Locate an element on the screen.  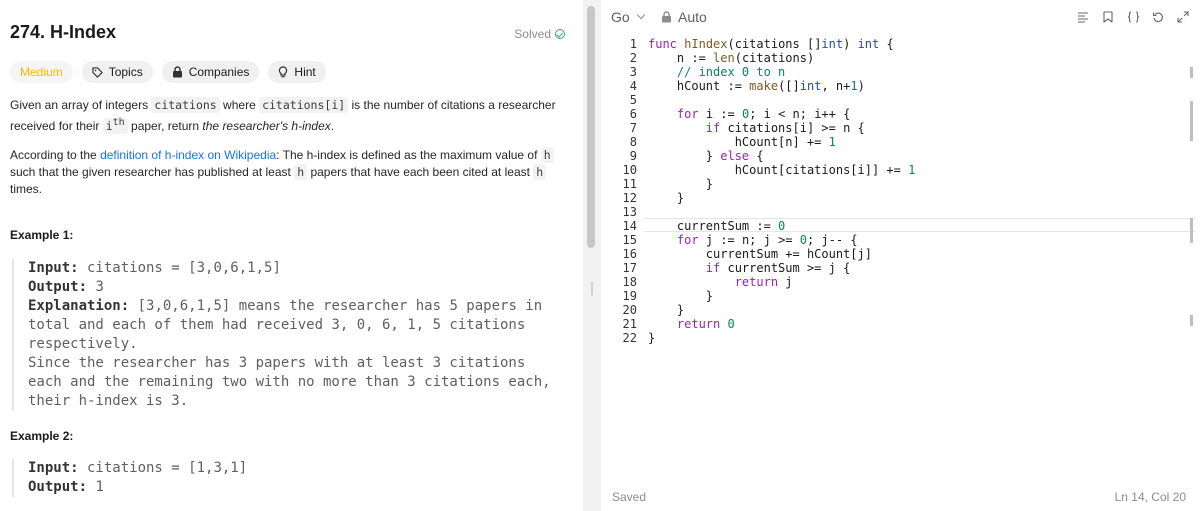
companies-button: Companies is located at coordinates (210, 72).